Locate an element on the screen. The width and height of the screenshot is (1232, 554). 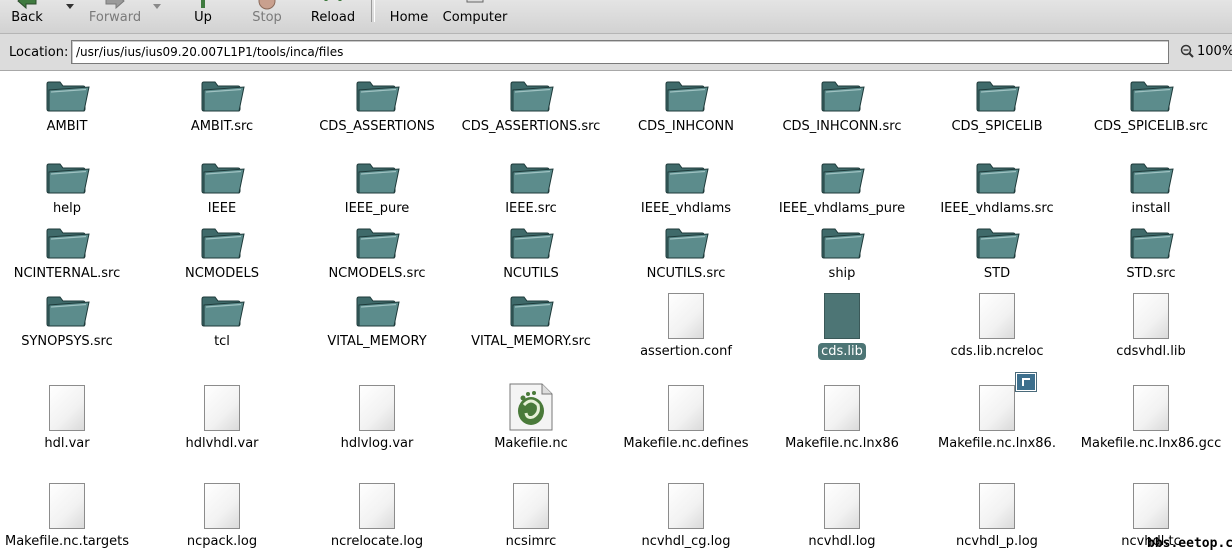
up-button: Up is located at coordinates (203, 16).